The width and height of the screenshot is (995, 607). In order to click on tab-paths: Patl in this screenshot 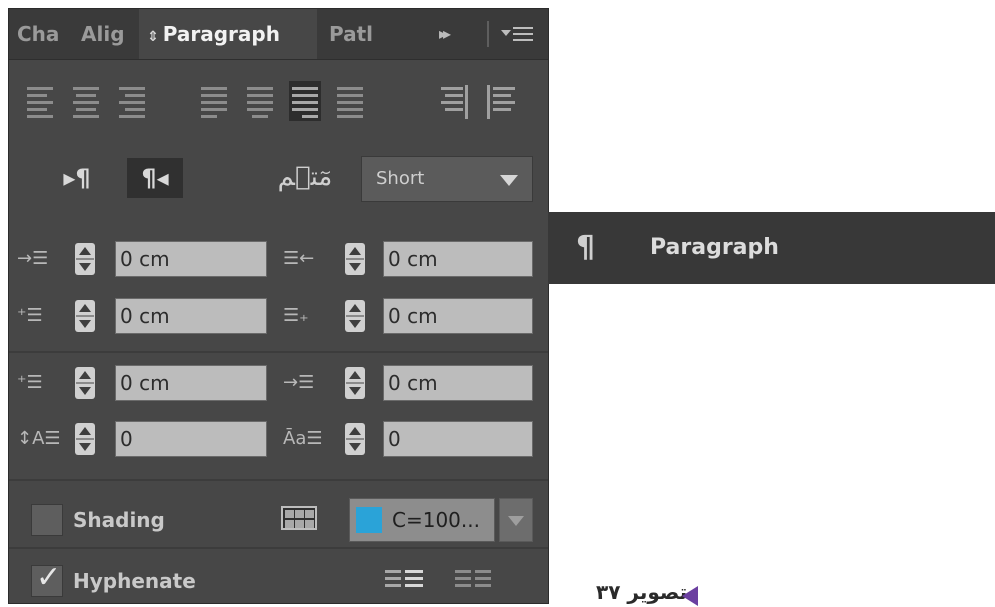, I will do `click(351, 34)`.